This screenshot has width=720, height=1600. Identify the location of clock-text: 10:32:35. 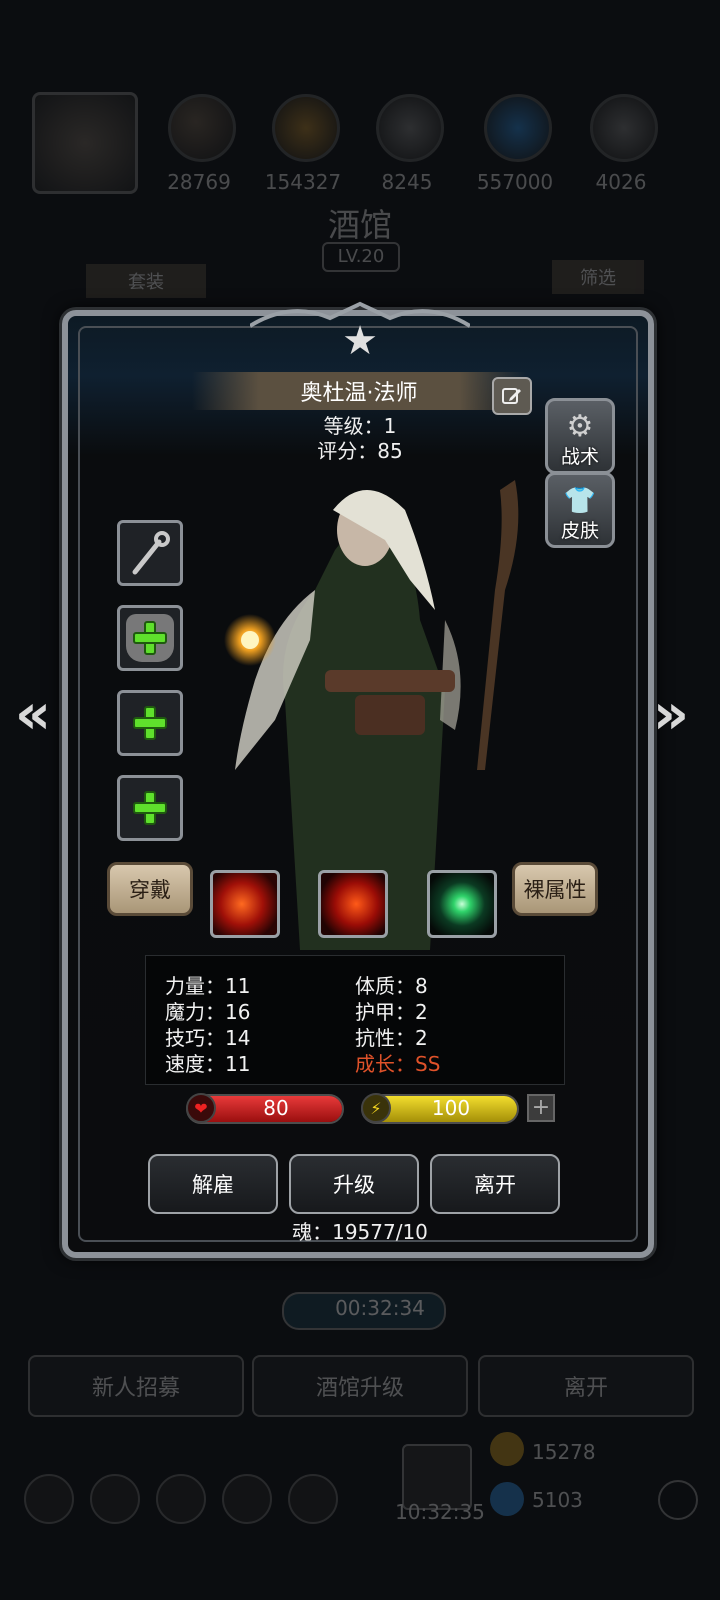
(440, 1512).